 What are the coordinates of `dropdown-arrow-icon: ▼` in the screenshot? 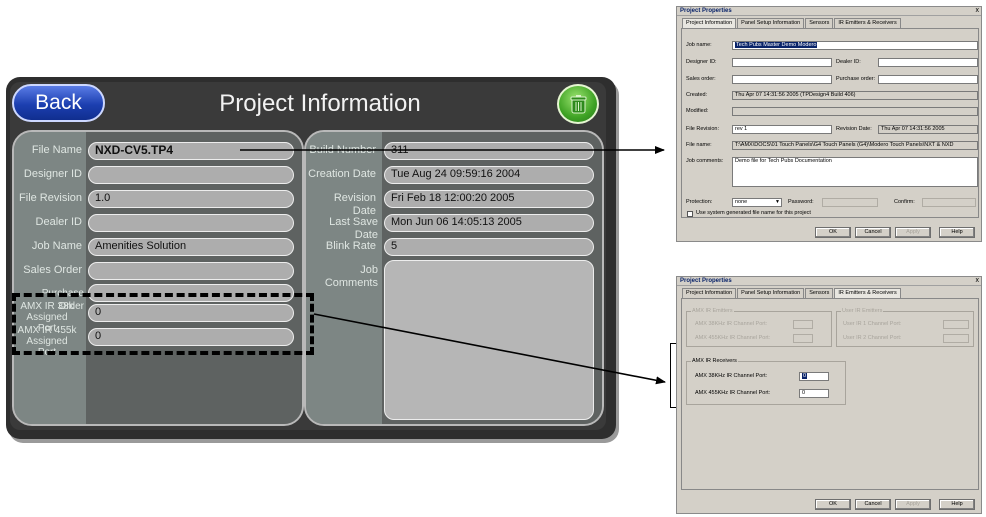 It's located at (777, 202).